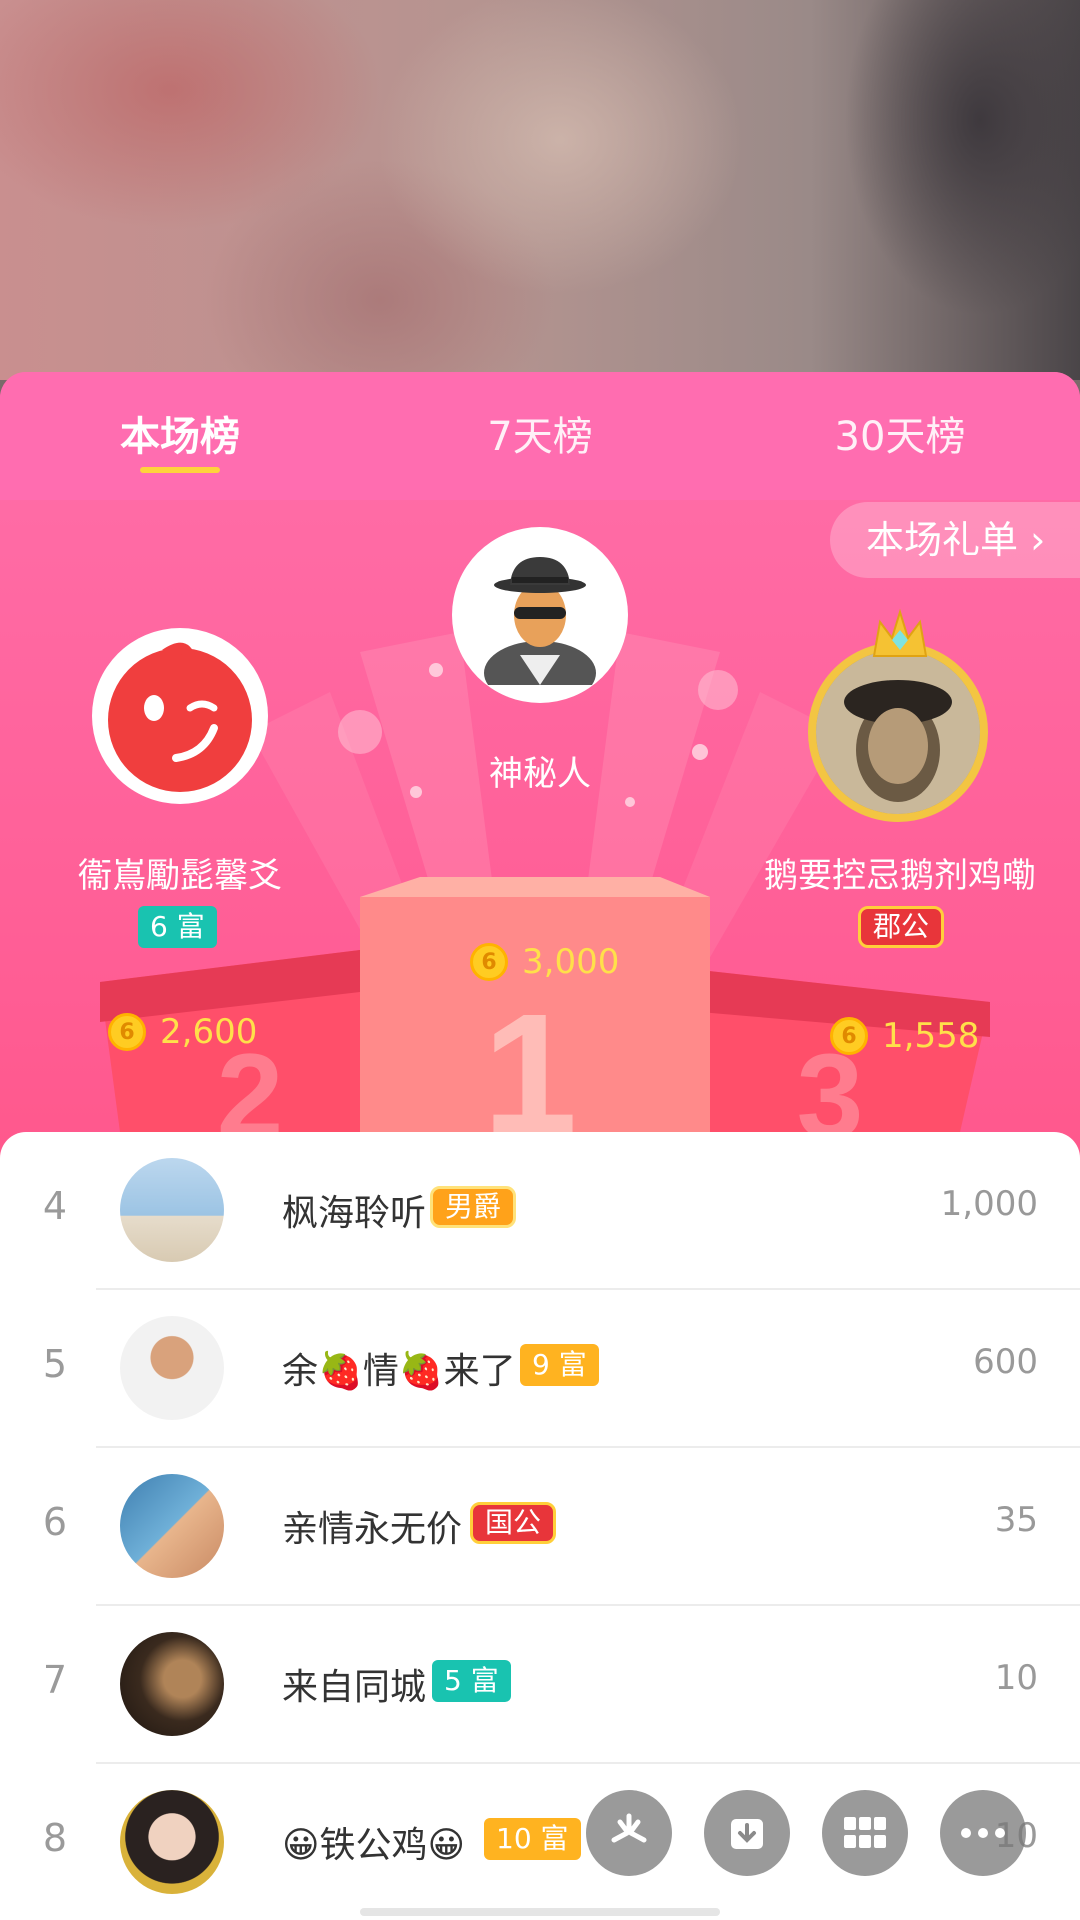 The width and height of the screenshot is (1080, 1920). I want to click on score-rank-1: 6 3,000, so click(544, 962).